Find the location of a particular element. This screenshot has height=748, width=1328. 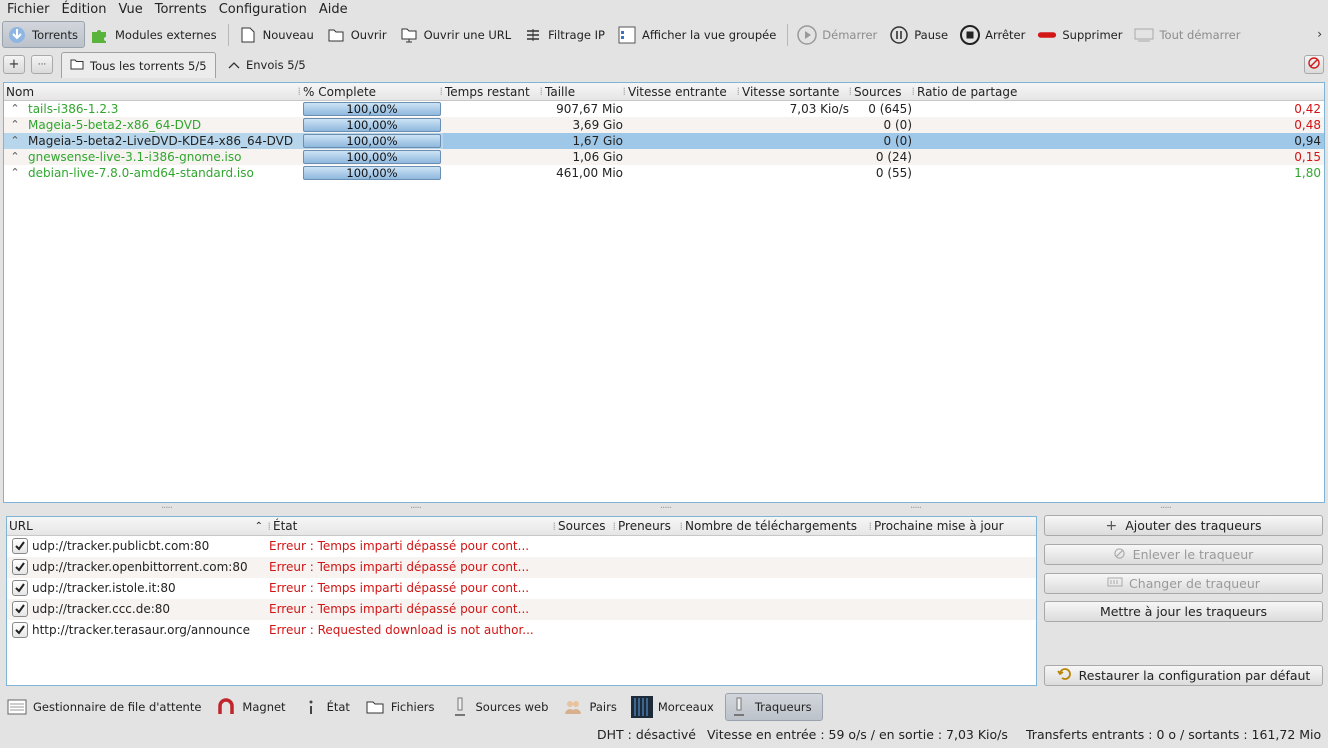

tab-all-torrents: Tous les torrents 5/5 is located at coordinates (138, 65).